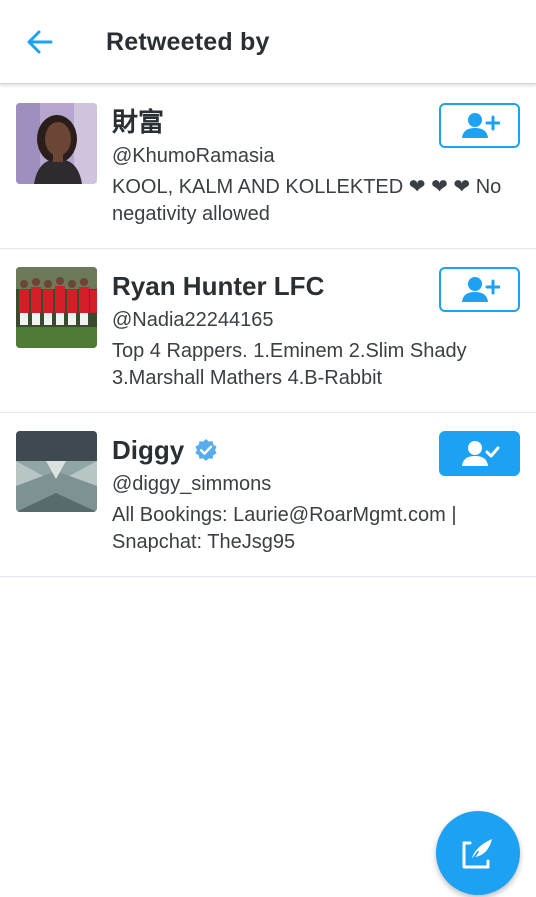 Image resolution: width=536 pixels, height=897 pixels. I want to click on following-button, so click(479, 453).